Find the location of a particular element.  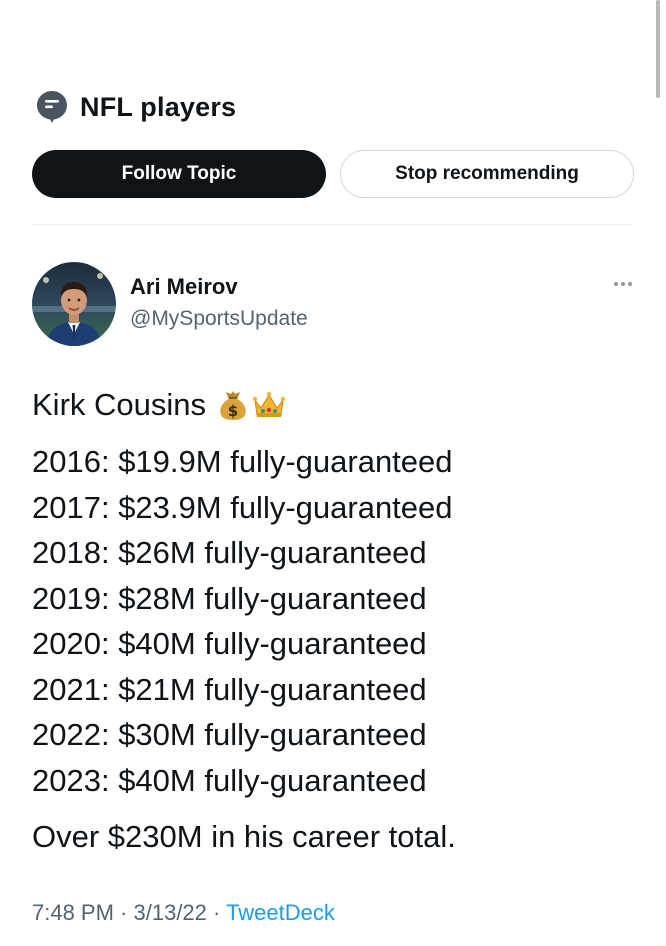

topic-bubble-icon is located at coordinates (52, 107).